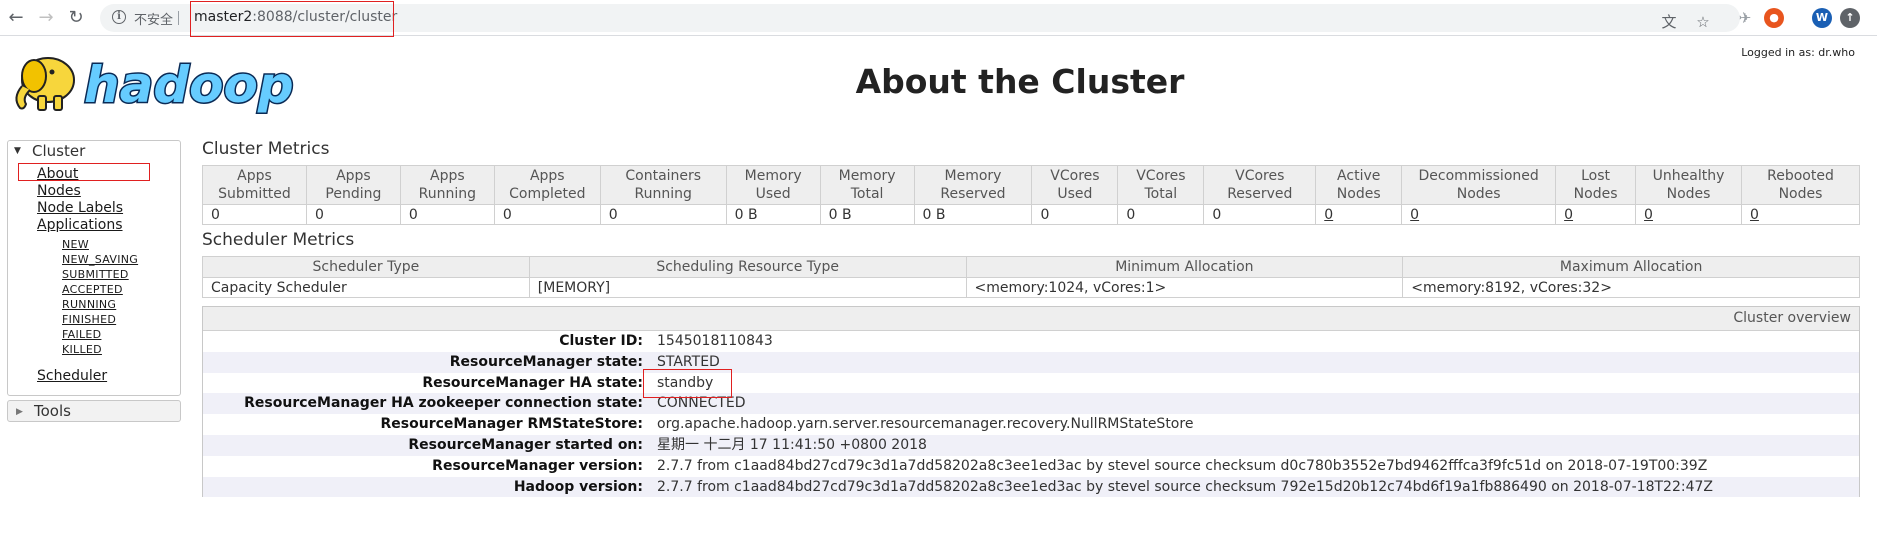 The height and width of the screenshot is (538, 1877). Describe the element at coordinates (547, 185) in the screenshot. I see `col-apps-completed: Apps Completed` at that location.